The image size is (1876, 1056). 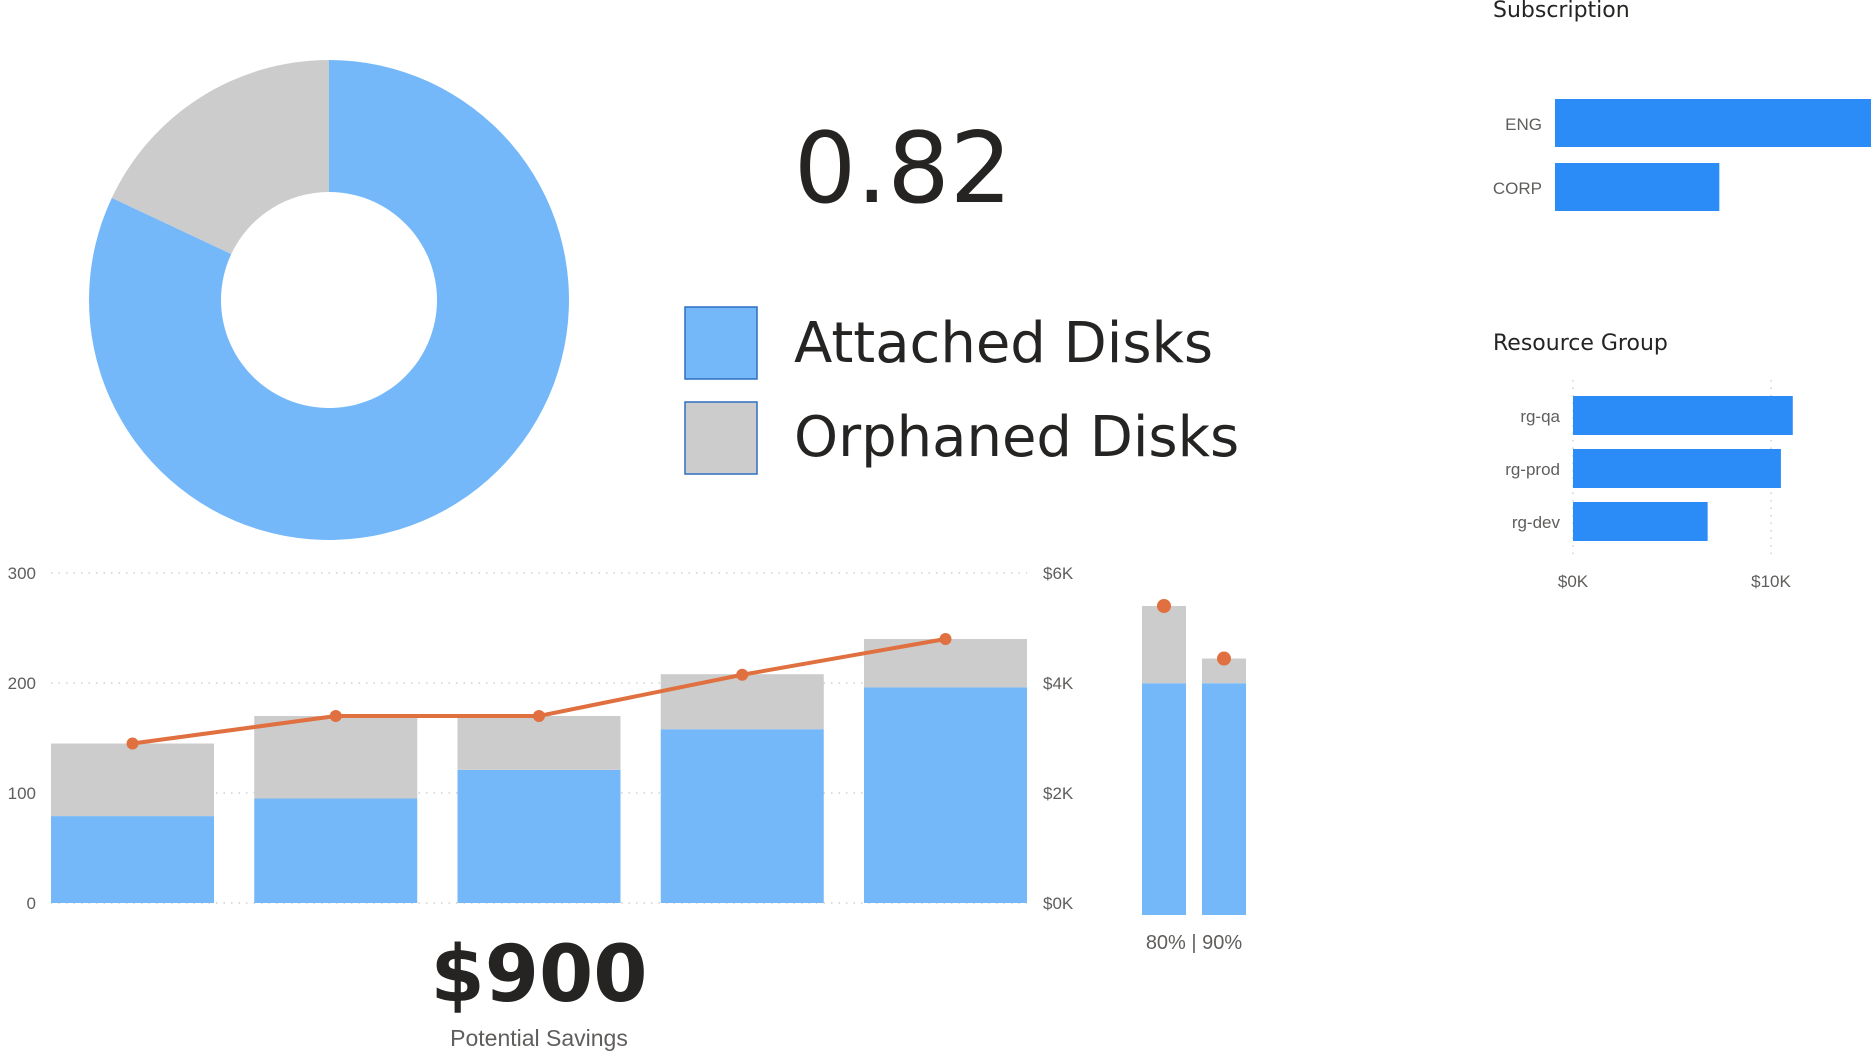 What do you see at coordinates (1536, 522) in the screenshot?
I see `category-label: rg-dev` at bounding box center [1536, 522].